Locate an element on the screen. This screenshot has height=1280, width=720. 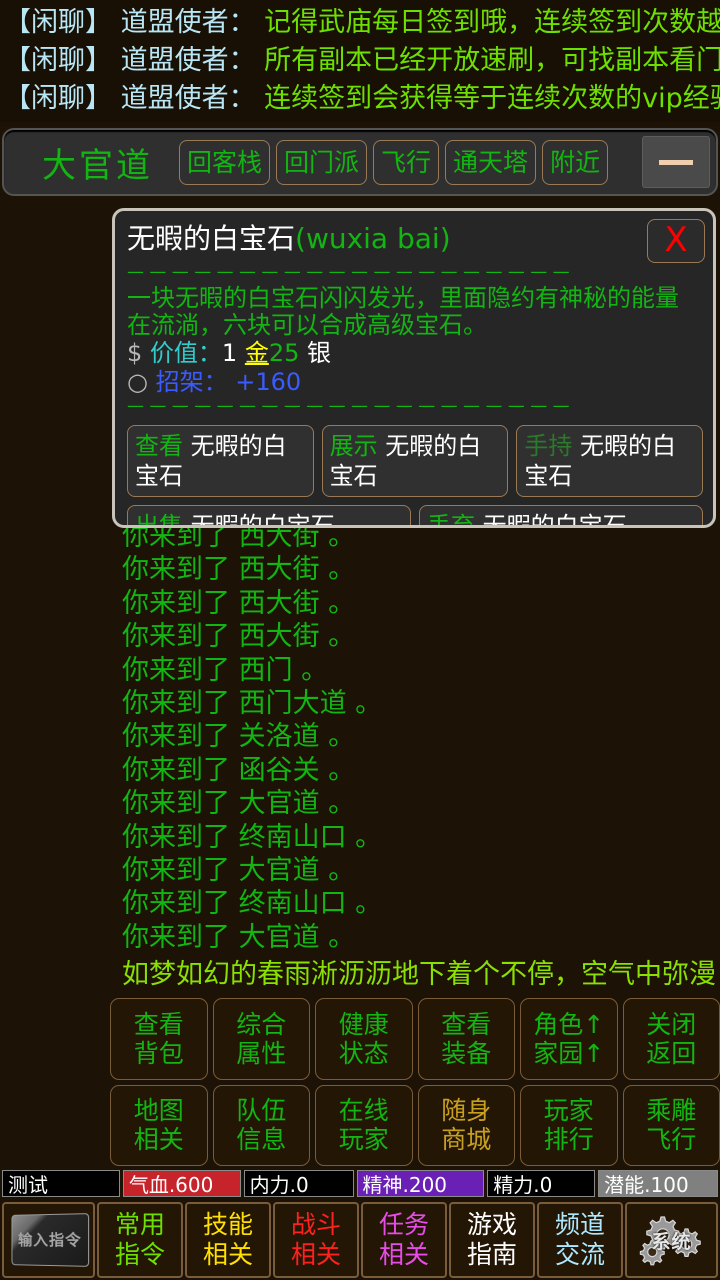
circle-icon: ○ is located at coordinates (137, 382).